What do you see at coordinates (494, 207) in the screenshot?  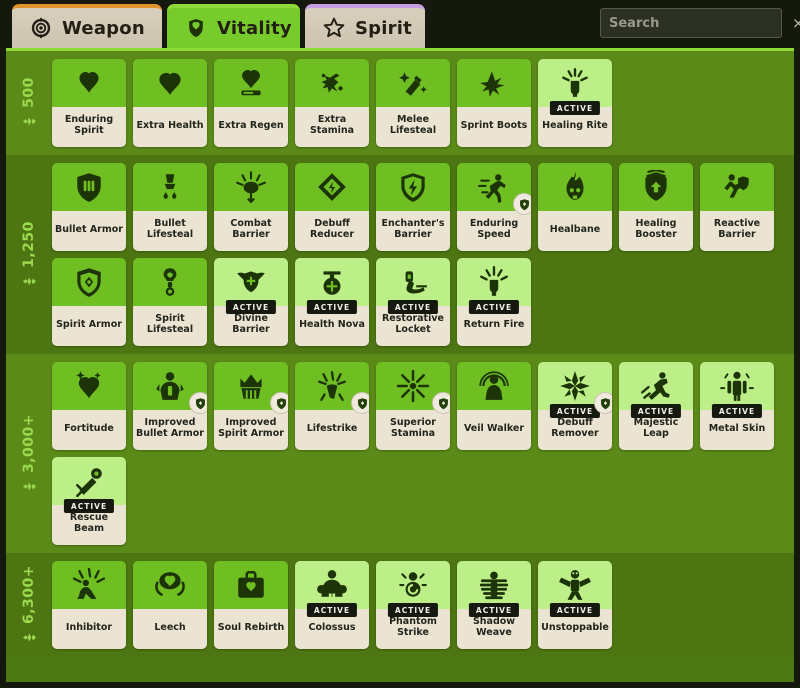 I see `item-card: Enduring Speed` at bounding box center [494, 207].